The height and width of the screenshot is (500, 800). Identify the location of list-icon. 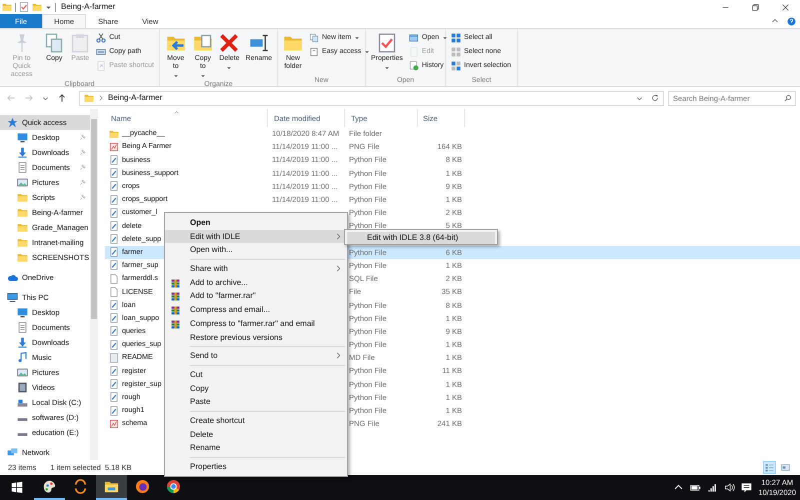
(769, 467).